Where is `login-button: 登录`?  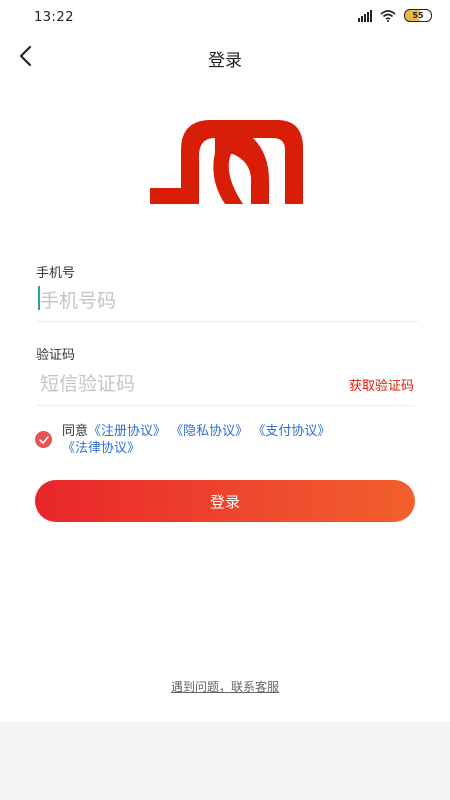 login-button: 登录 is located at coordinates (225, 501).